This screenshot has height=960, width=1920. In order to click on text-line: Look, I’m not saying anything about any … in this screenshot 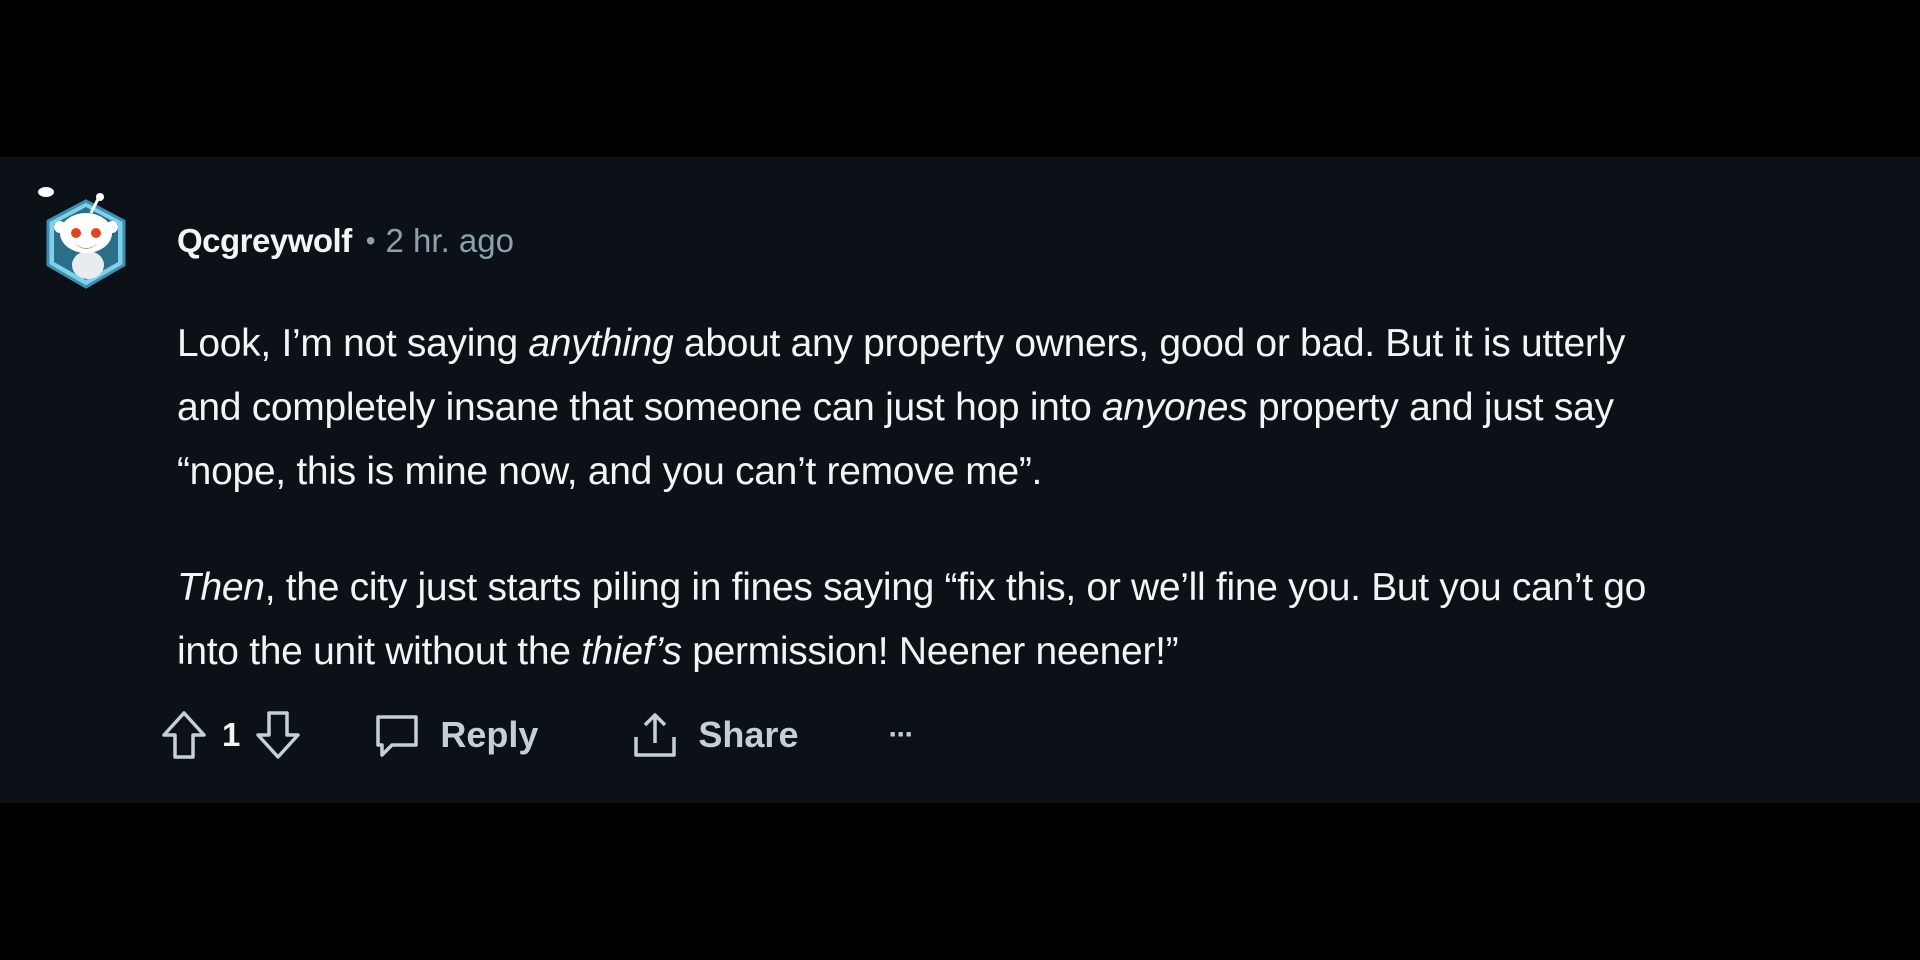, I will do `click(901, 343)`.